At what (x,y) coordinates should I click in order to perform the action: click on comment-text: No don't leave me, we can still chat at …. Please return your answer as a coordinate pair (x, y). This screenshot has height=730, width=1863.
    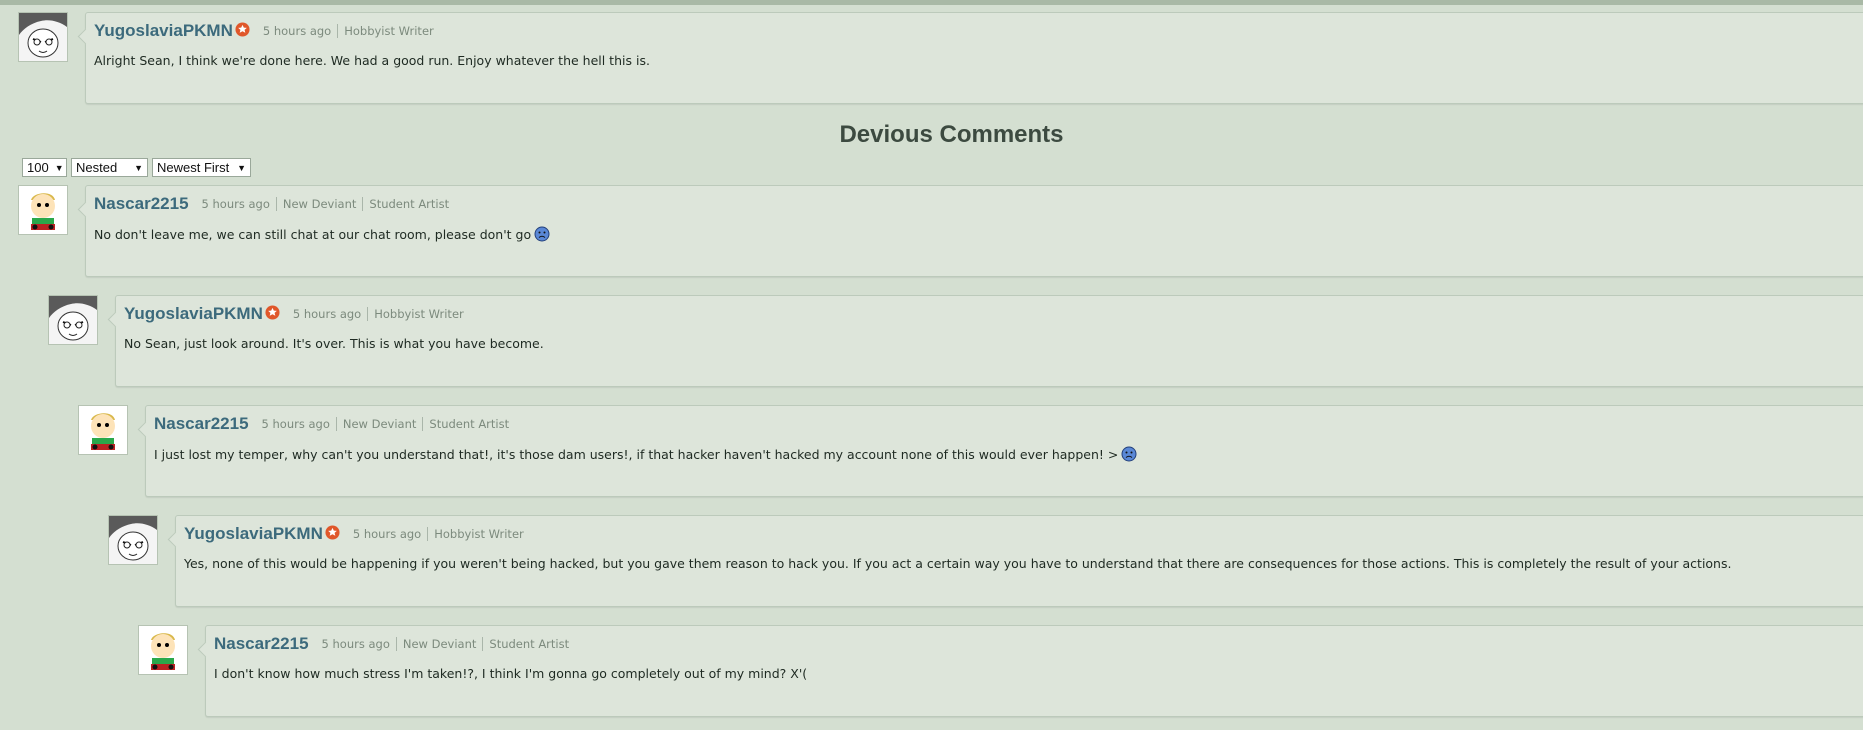
    Looking at the image, I should click on (322, 235).